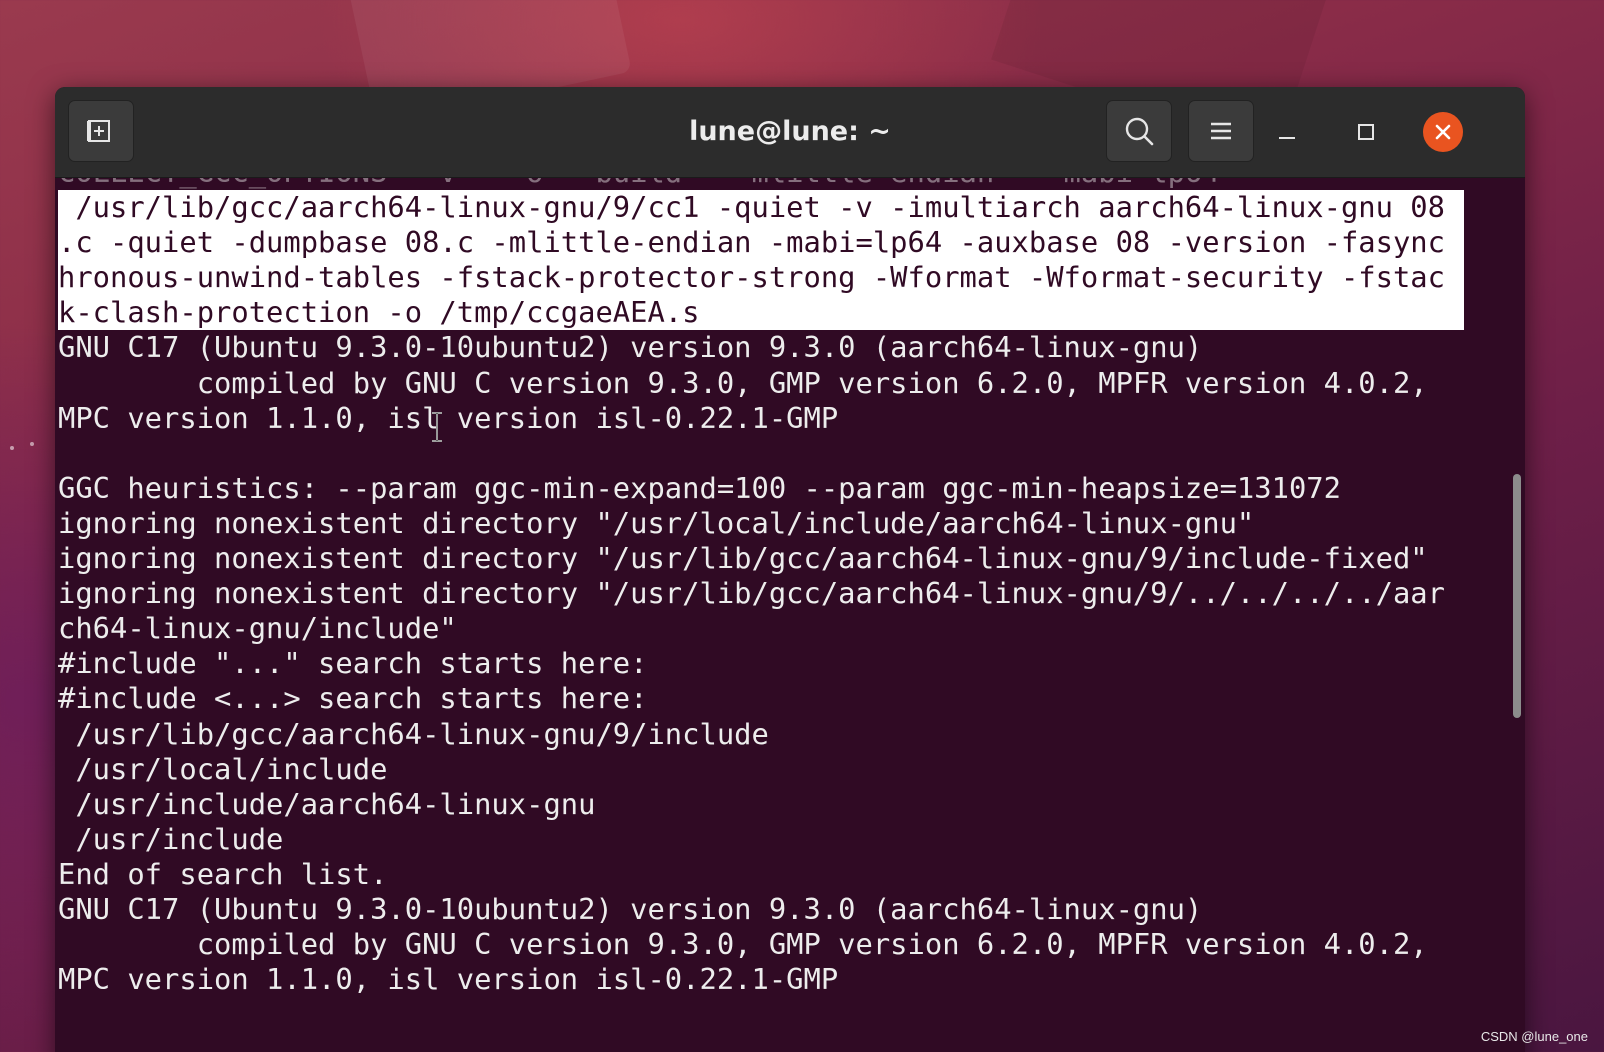  Describe the element at coordinates (790, 132) in the screenshot. I see `header-bar: lune@lune: ~` at that location.